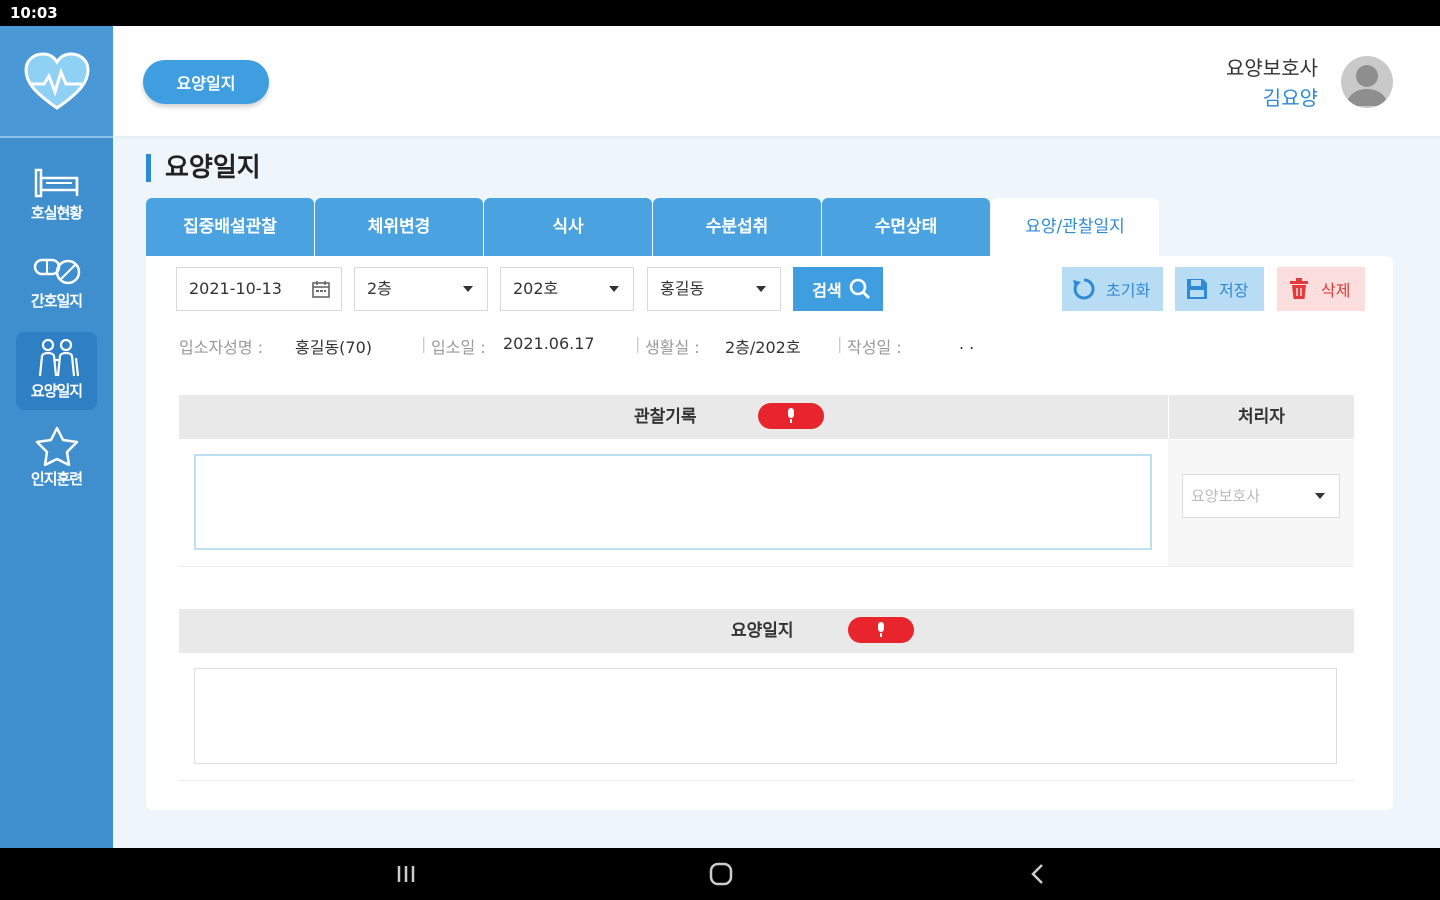 This screenshot has height=900, width=1440. I want to click on floor-select: 2층, so click(421, 289).